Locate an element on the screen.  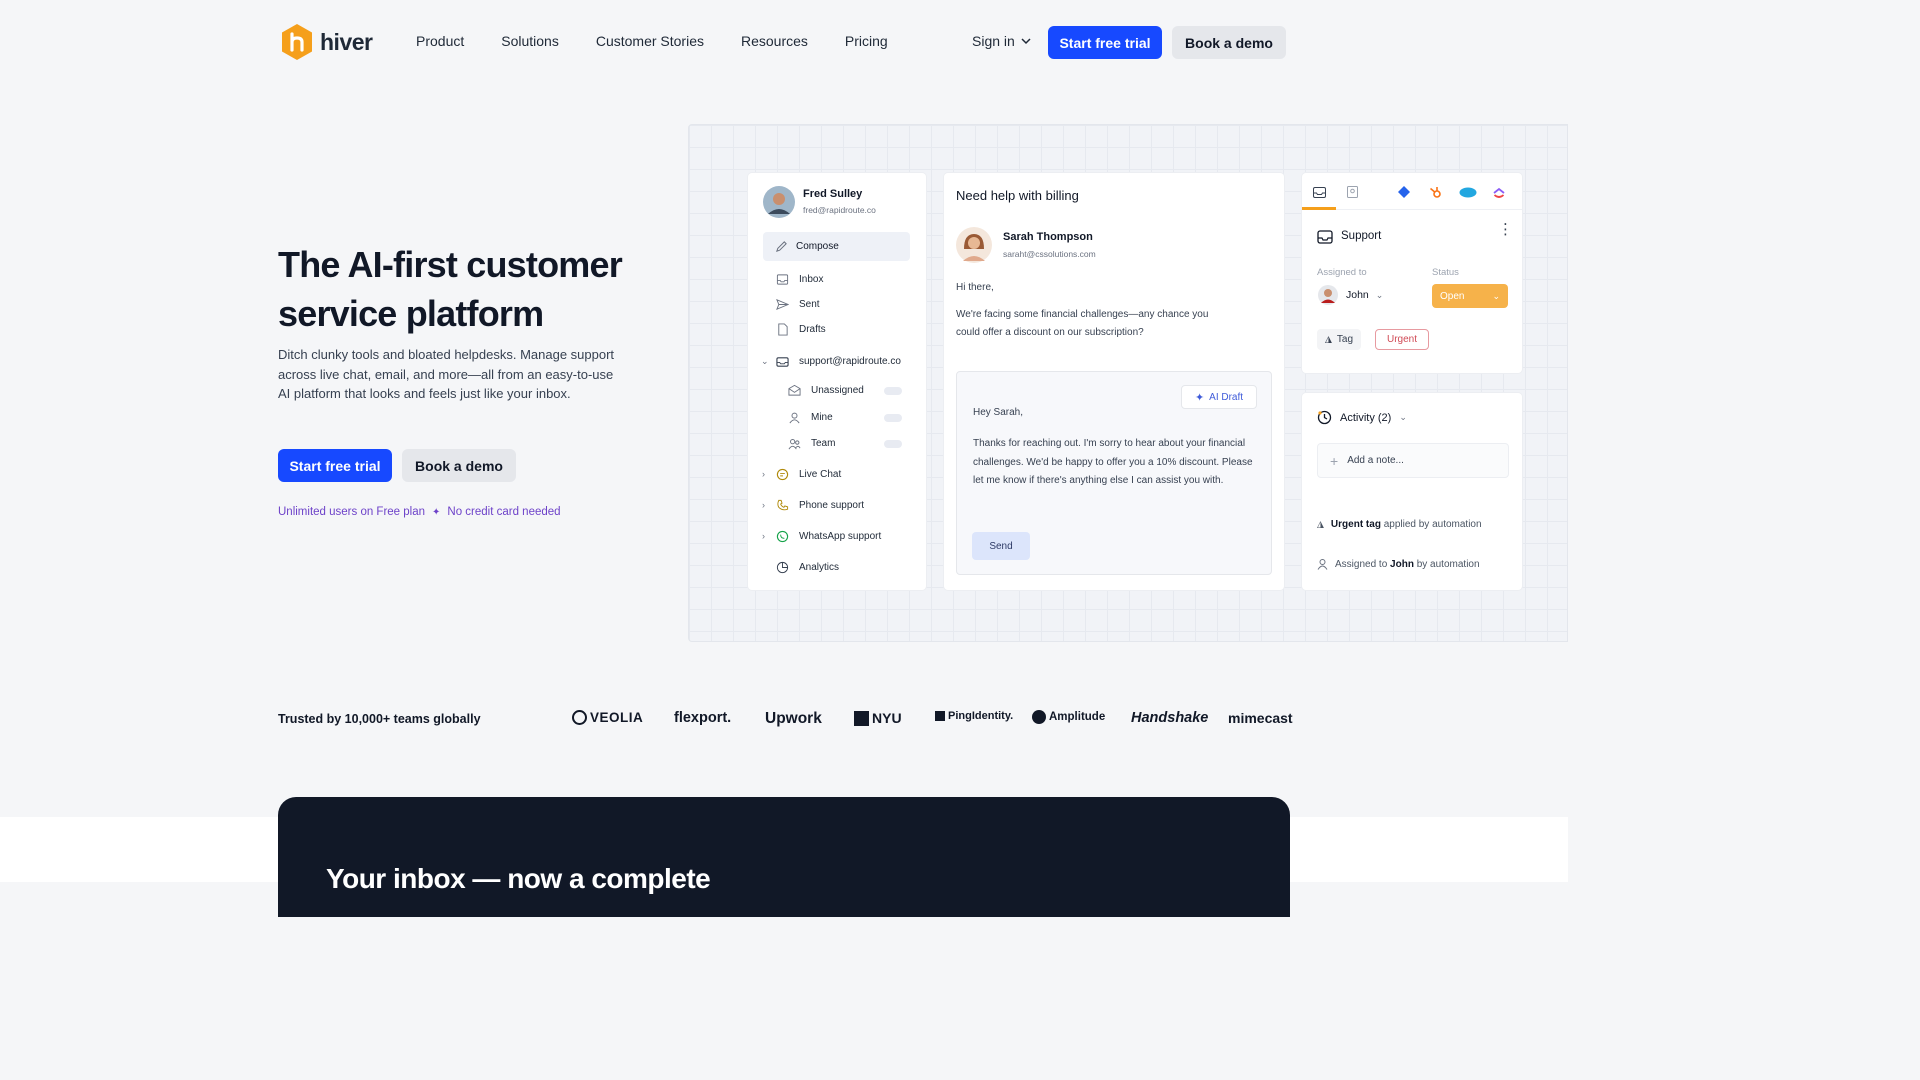
unassigned-label: Unassigned is located at coordinates (837, 390).